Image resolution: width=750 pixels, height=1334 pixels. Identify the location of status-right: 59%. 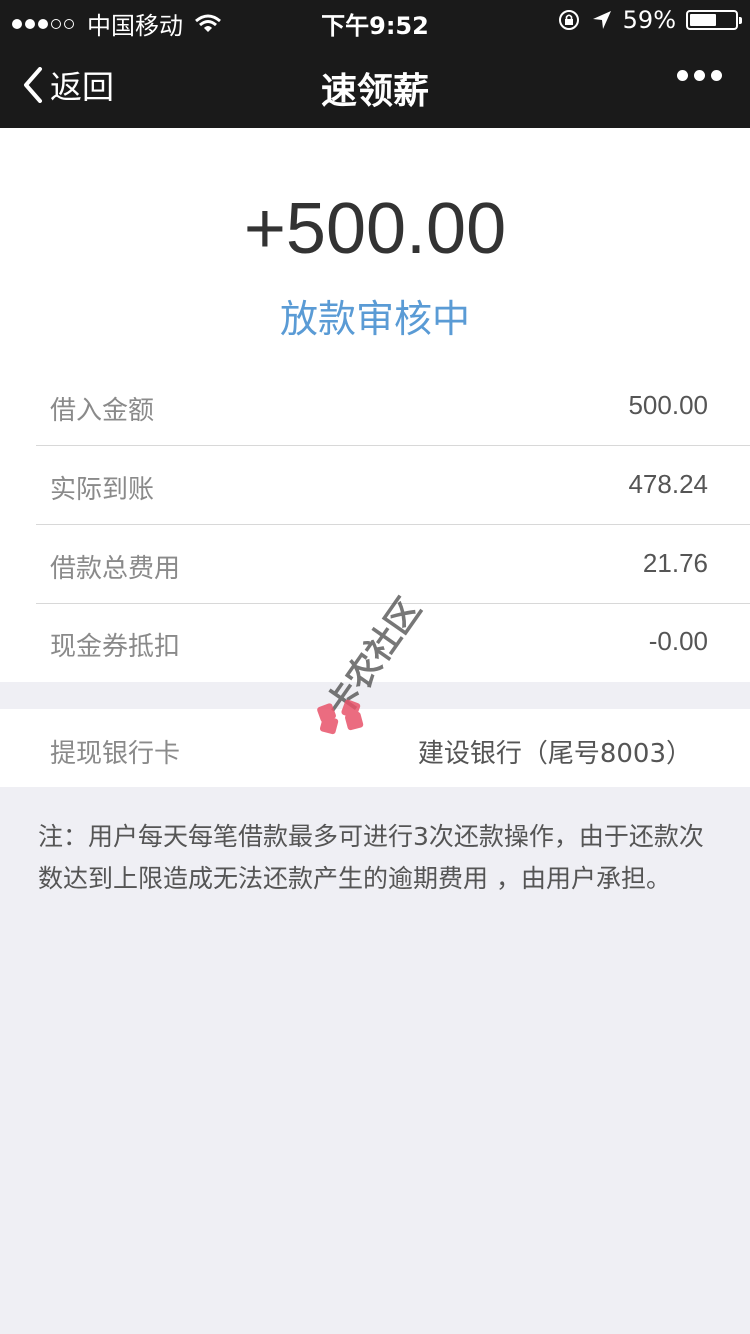
(644, 20).